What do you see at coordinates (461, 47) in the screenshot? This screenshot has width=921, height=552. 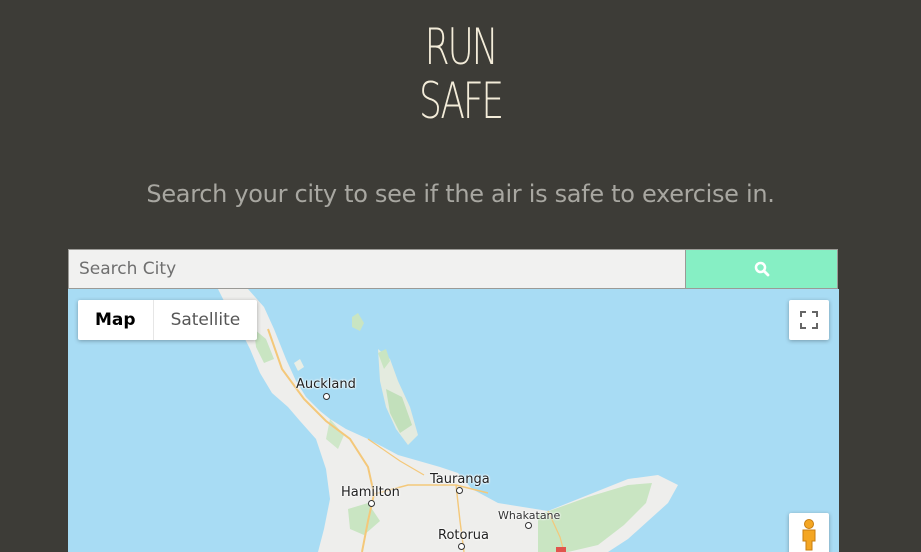 I see `title-line-1: RUN` at bounding box center [461, 47].